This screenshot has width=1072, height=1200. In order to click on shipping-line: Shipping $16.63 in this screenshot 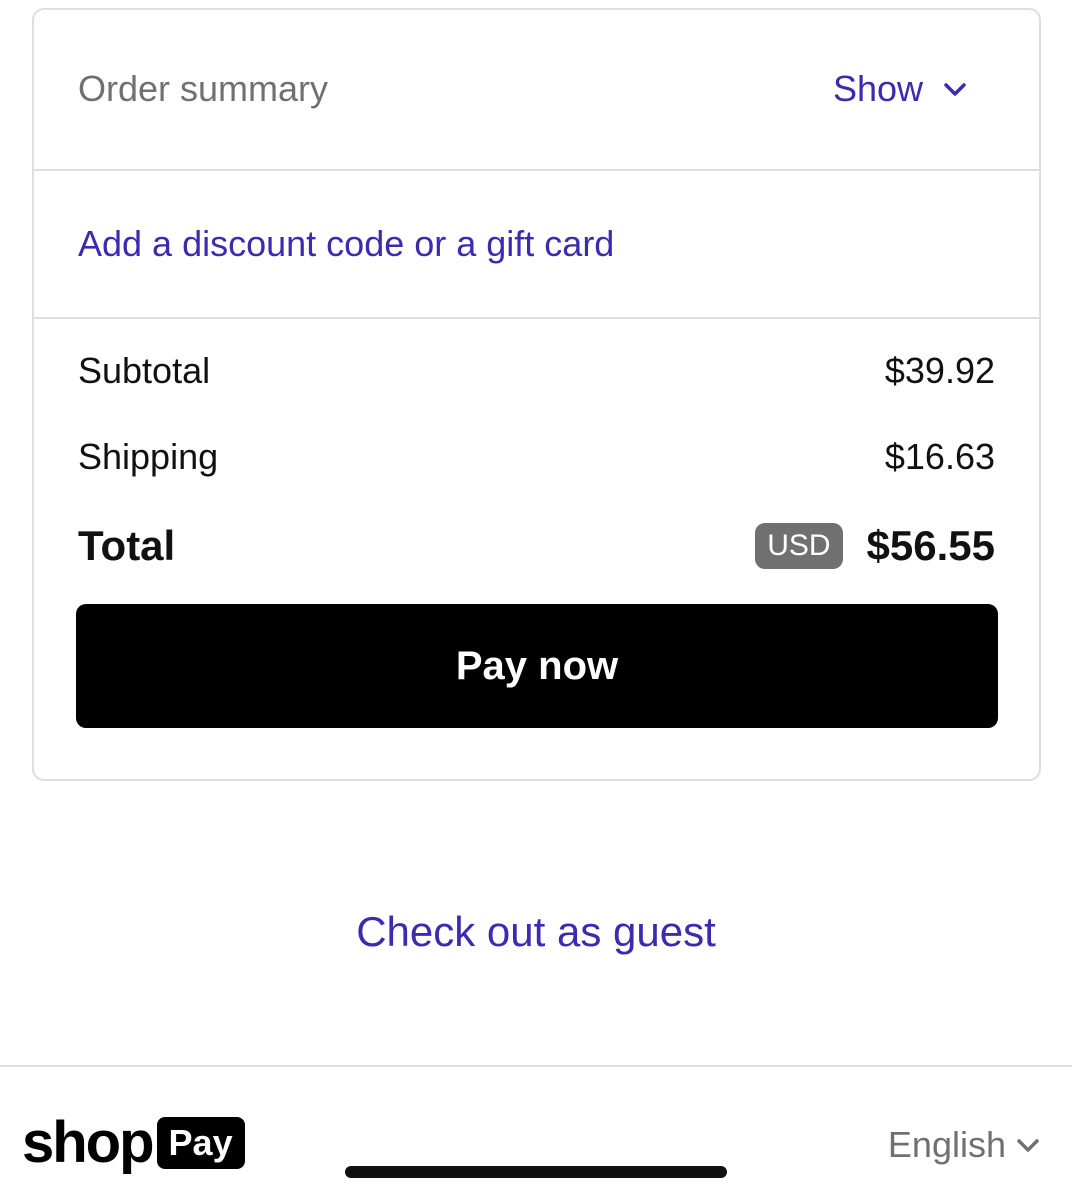, I will do `click(536, 457)`.